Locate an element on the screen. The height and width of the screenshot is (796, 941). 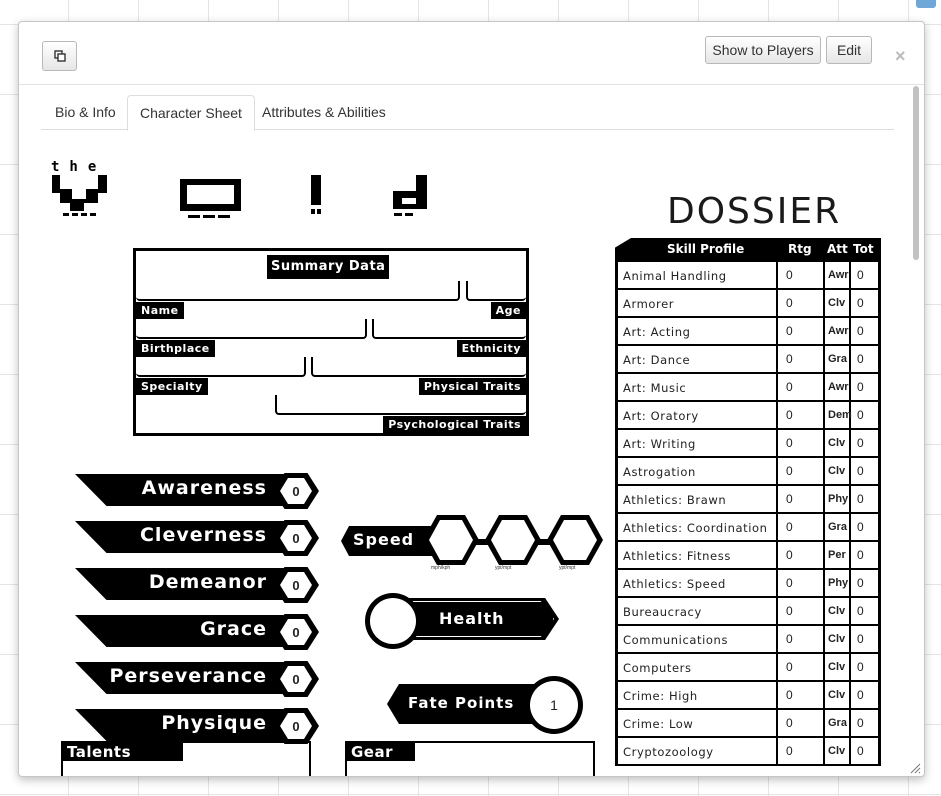
popout-icon is located at coordinates (59, 56).